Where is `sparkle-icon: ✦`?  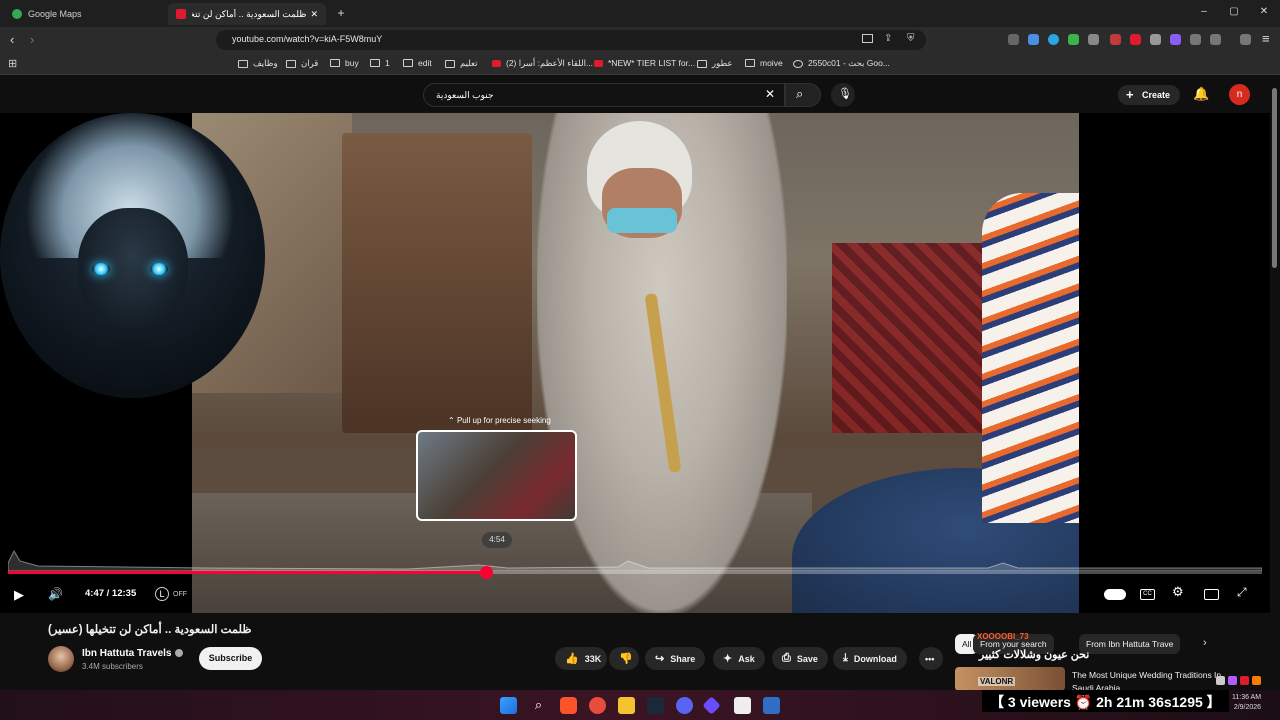
sparkle-icon: ✦ is located at coordinates (728, 659).